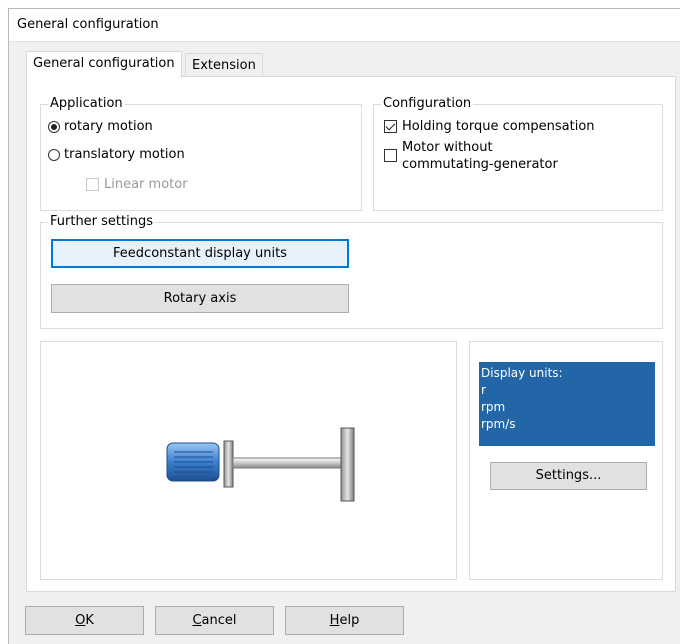 The image size is (680, 644). Describe the element at coordinates (86, 103) in the screenshot. I see `application-group-title: Application` at that location.